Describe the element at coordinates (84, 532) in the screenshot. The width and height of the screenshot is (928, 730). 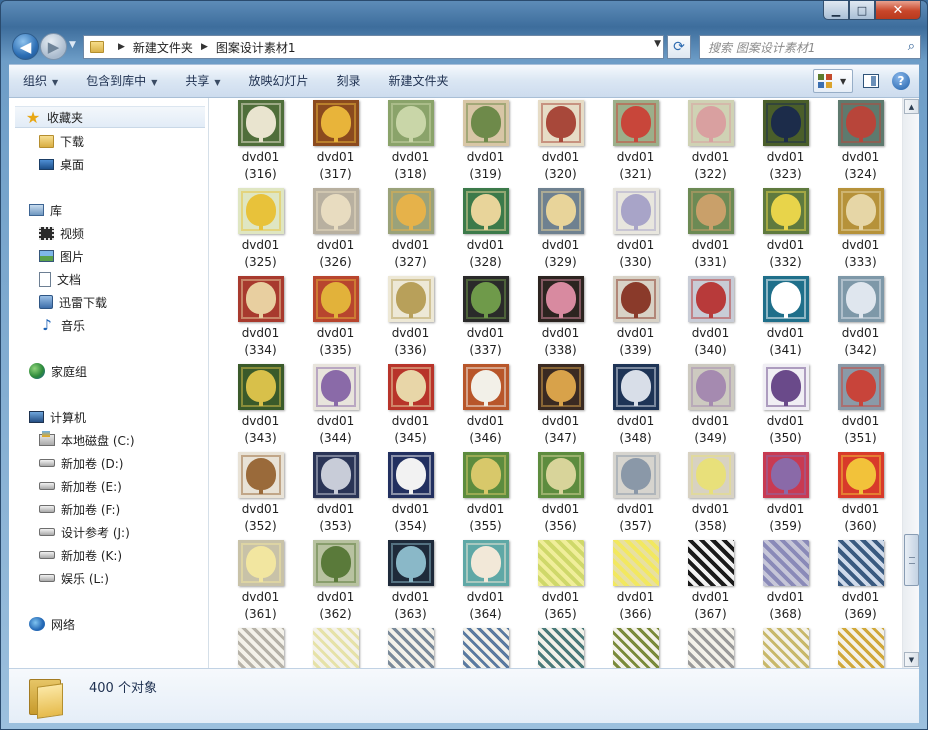
I see `sidebar-item-drive: 设计参考 (J:)` at that location.